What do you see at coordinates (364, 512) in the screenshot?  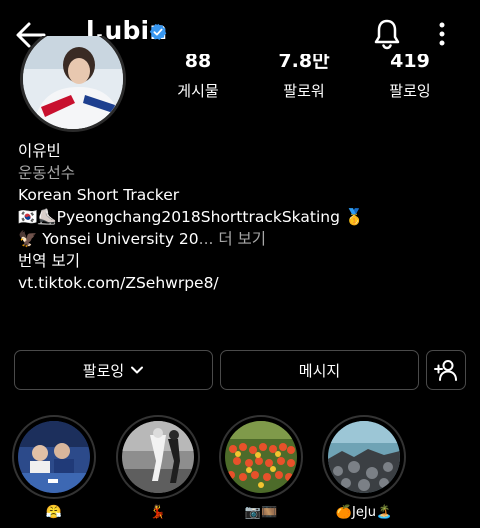 I see `highlight-4-caption: 🍊JeJu🏝️` at bounding box center [364, 512].